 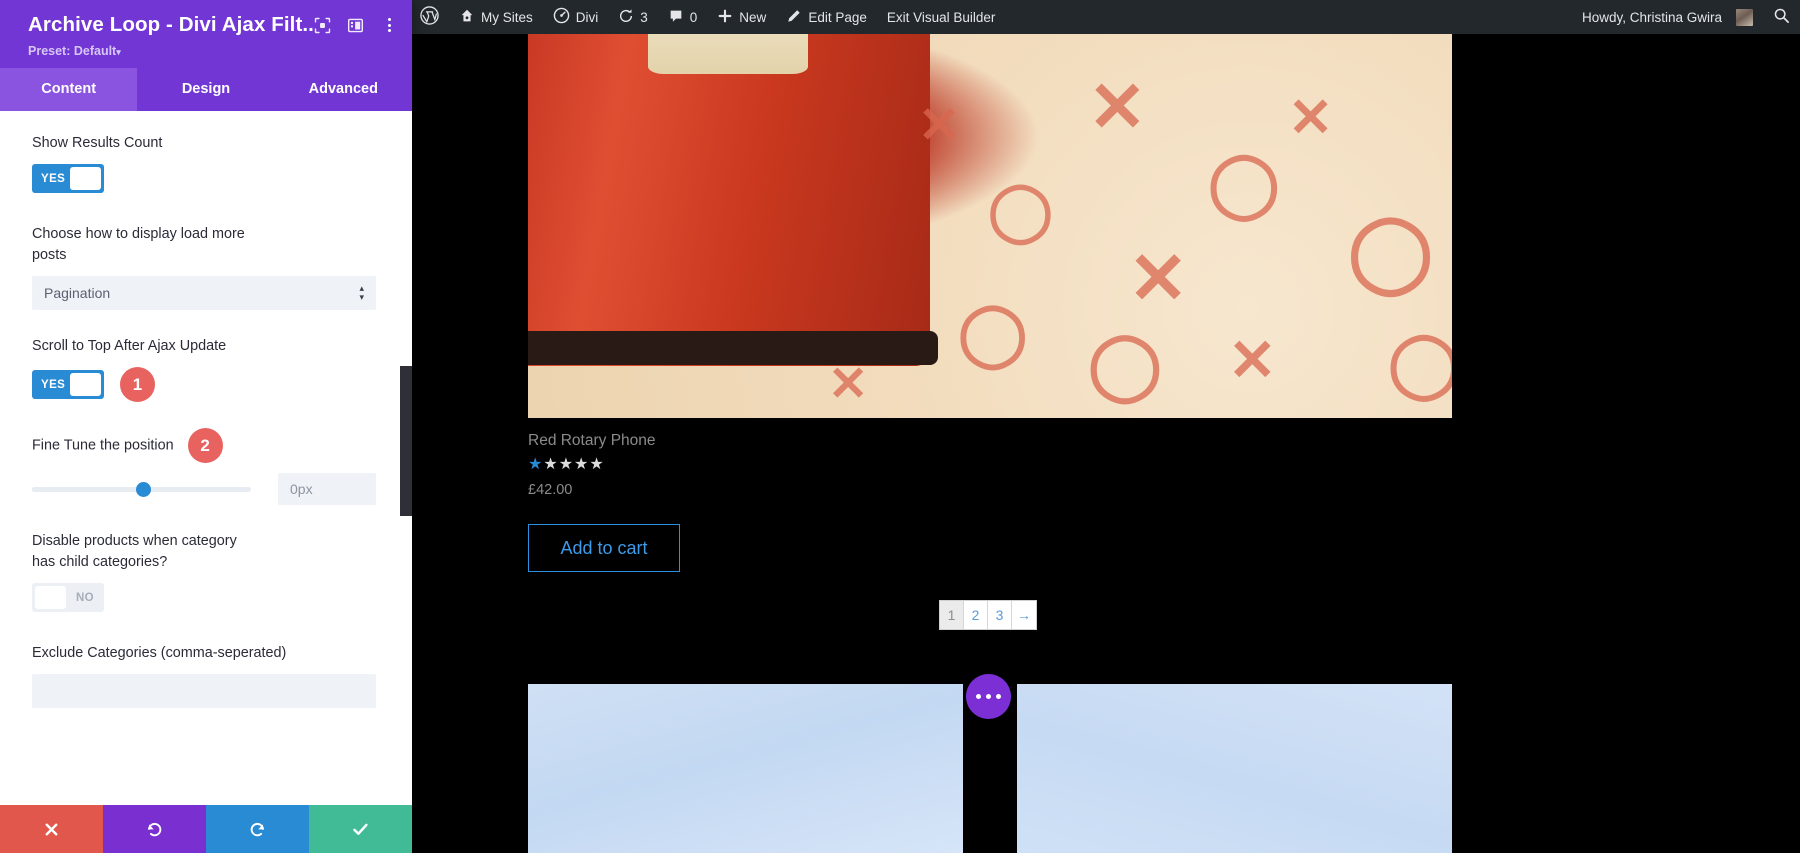 I want to click on label-load-more-display: Choose how to display load more posts, so click(x=138, y=244).